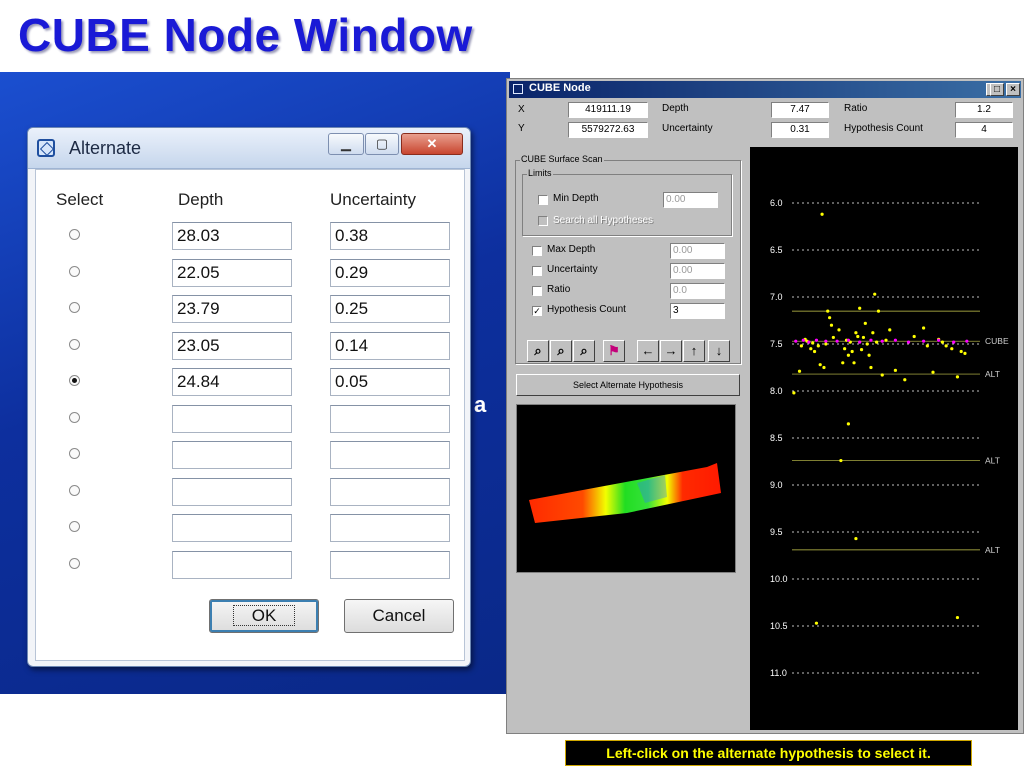 Image resolution: width=1024 pixels, height=768 pixels. I want to click on uncertainty-field: 0.25, so click(390, 309).